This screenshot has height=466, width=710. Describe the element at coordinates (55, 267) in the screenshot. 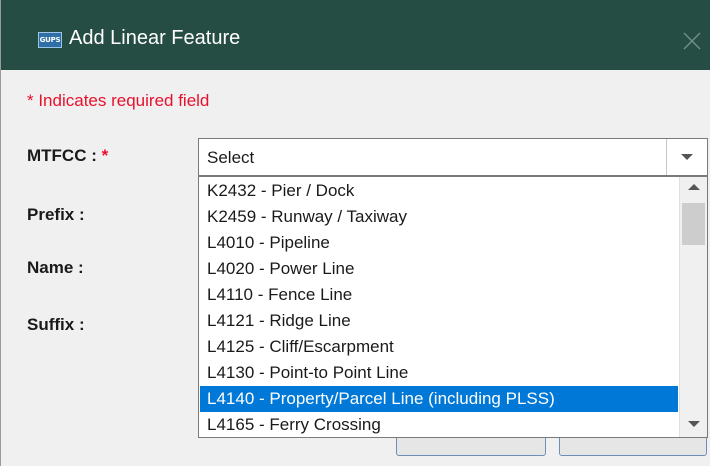

I see `name-label: Name :` at that location.